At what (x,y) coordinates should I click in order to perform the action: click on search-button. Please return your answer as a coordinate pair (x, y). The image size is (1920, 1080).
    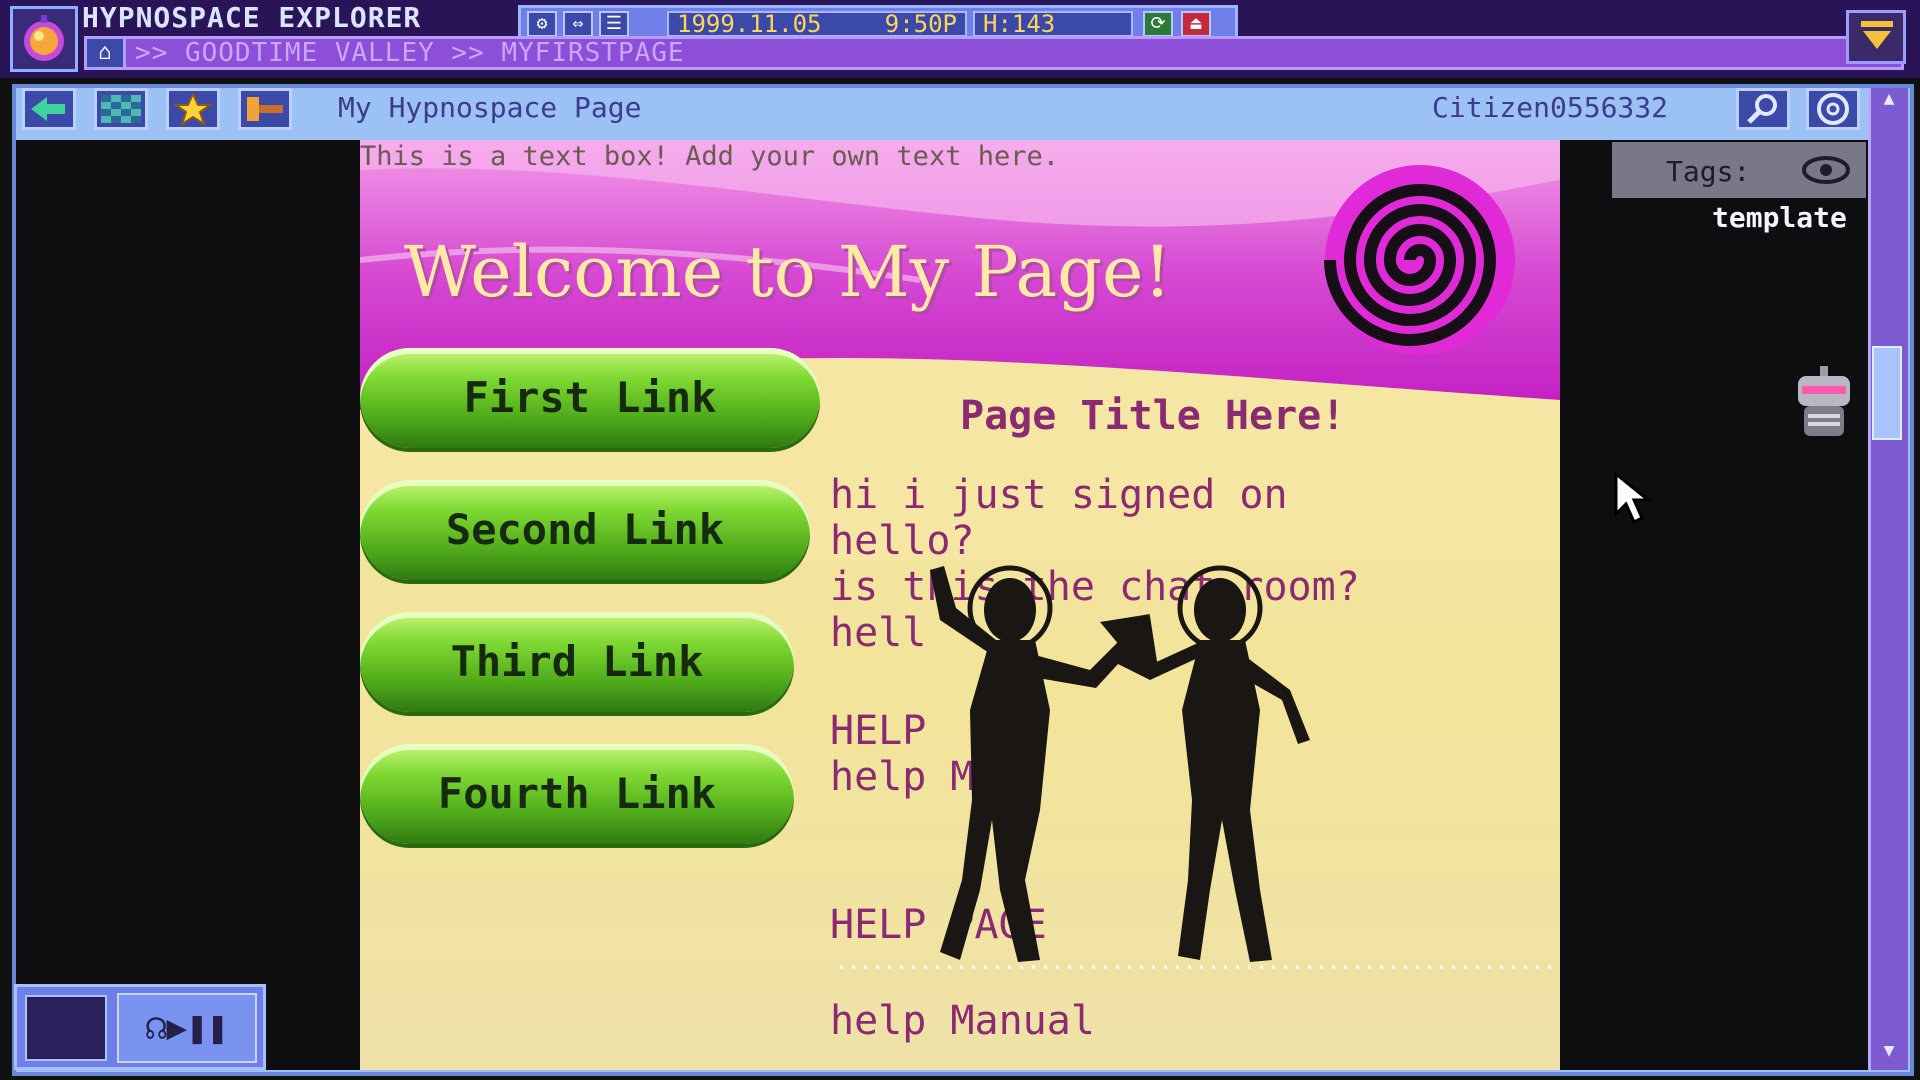
    Looking at the image, I should click on (1763, 109).